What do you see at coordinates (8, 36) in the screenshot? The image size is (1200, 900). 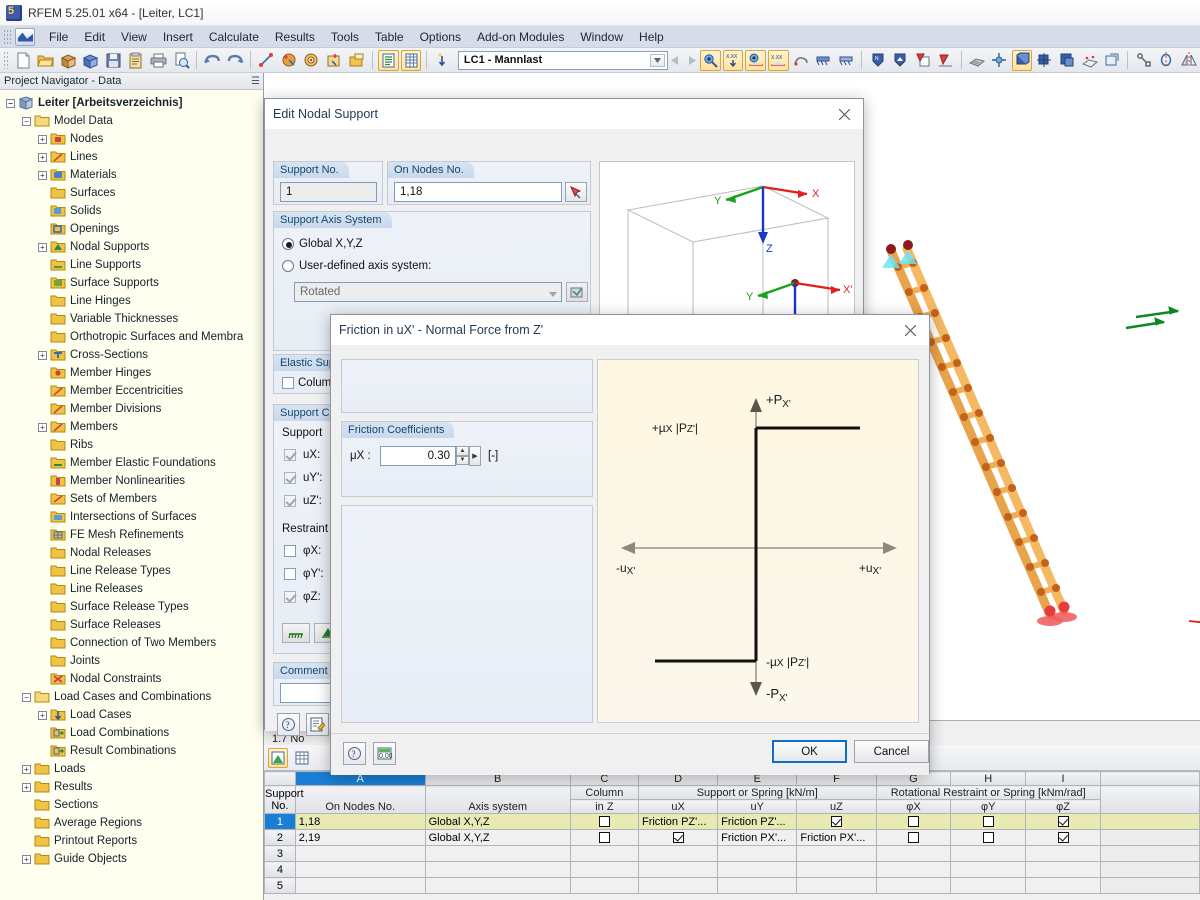 I see `menubar-grip` at bounding box center [8, 36].